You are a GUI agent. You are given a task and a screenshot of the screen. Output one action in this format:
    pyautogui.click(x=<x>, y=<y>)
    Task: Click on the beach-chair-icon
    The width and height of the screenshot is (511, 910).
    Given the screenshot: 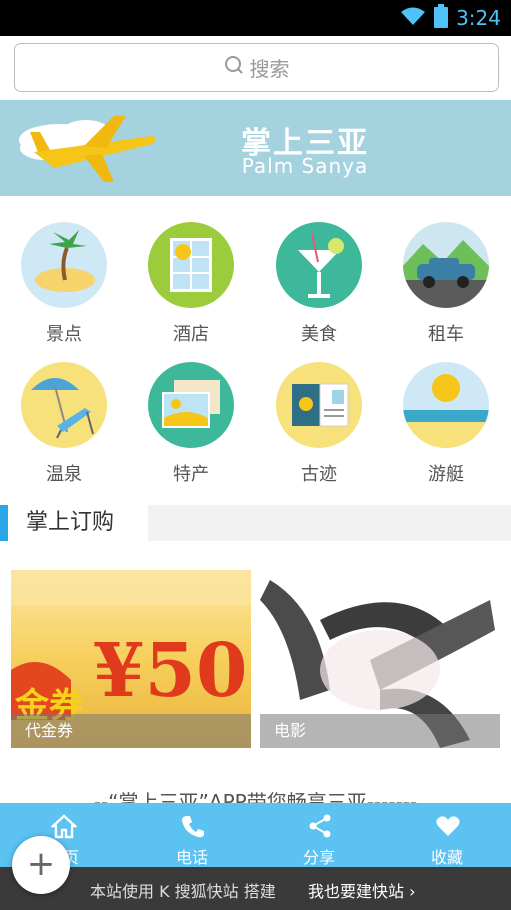 What is the action you would take?
    pyautogui.click(x=64, y=405)
    